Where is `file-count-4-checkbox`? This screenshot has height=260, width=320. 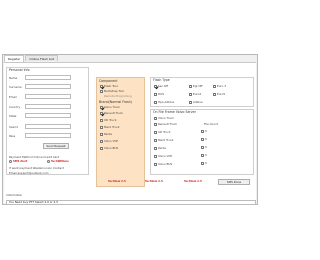
file-count-4-checkbox is located at coordinates (202, 155).